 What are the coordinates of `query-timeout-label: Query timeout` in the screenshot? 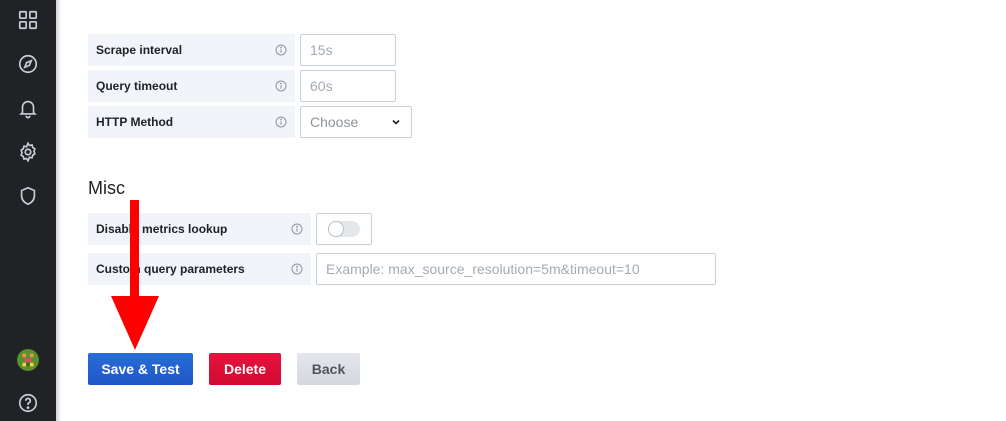 It's located at (137, 86).